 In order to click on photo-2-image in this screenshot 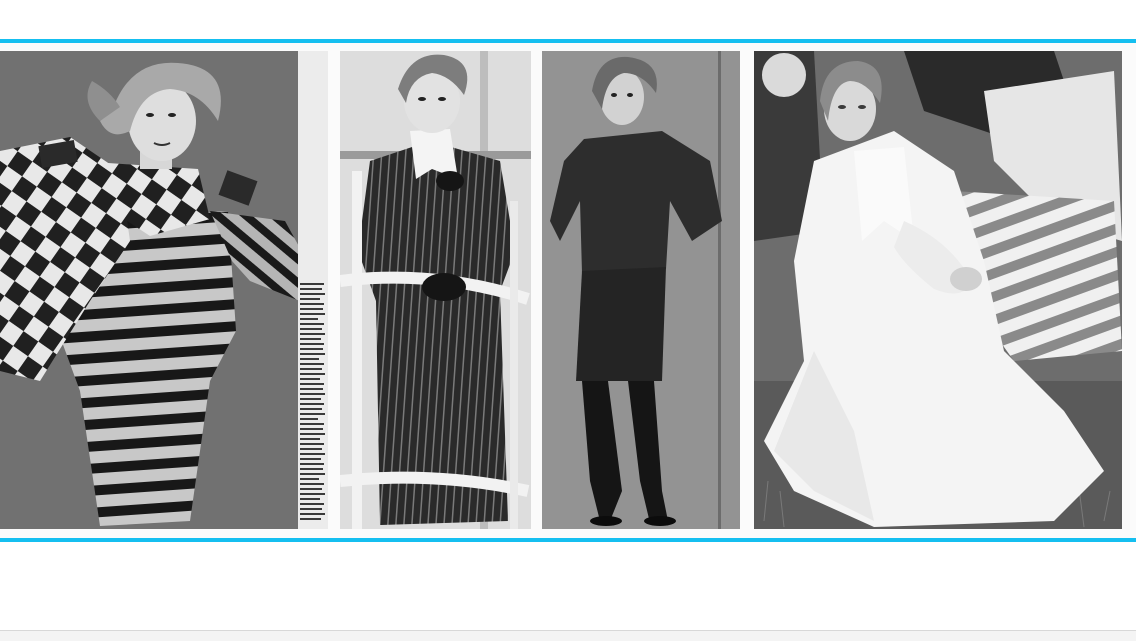, I will do `click(435, 290)`.